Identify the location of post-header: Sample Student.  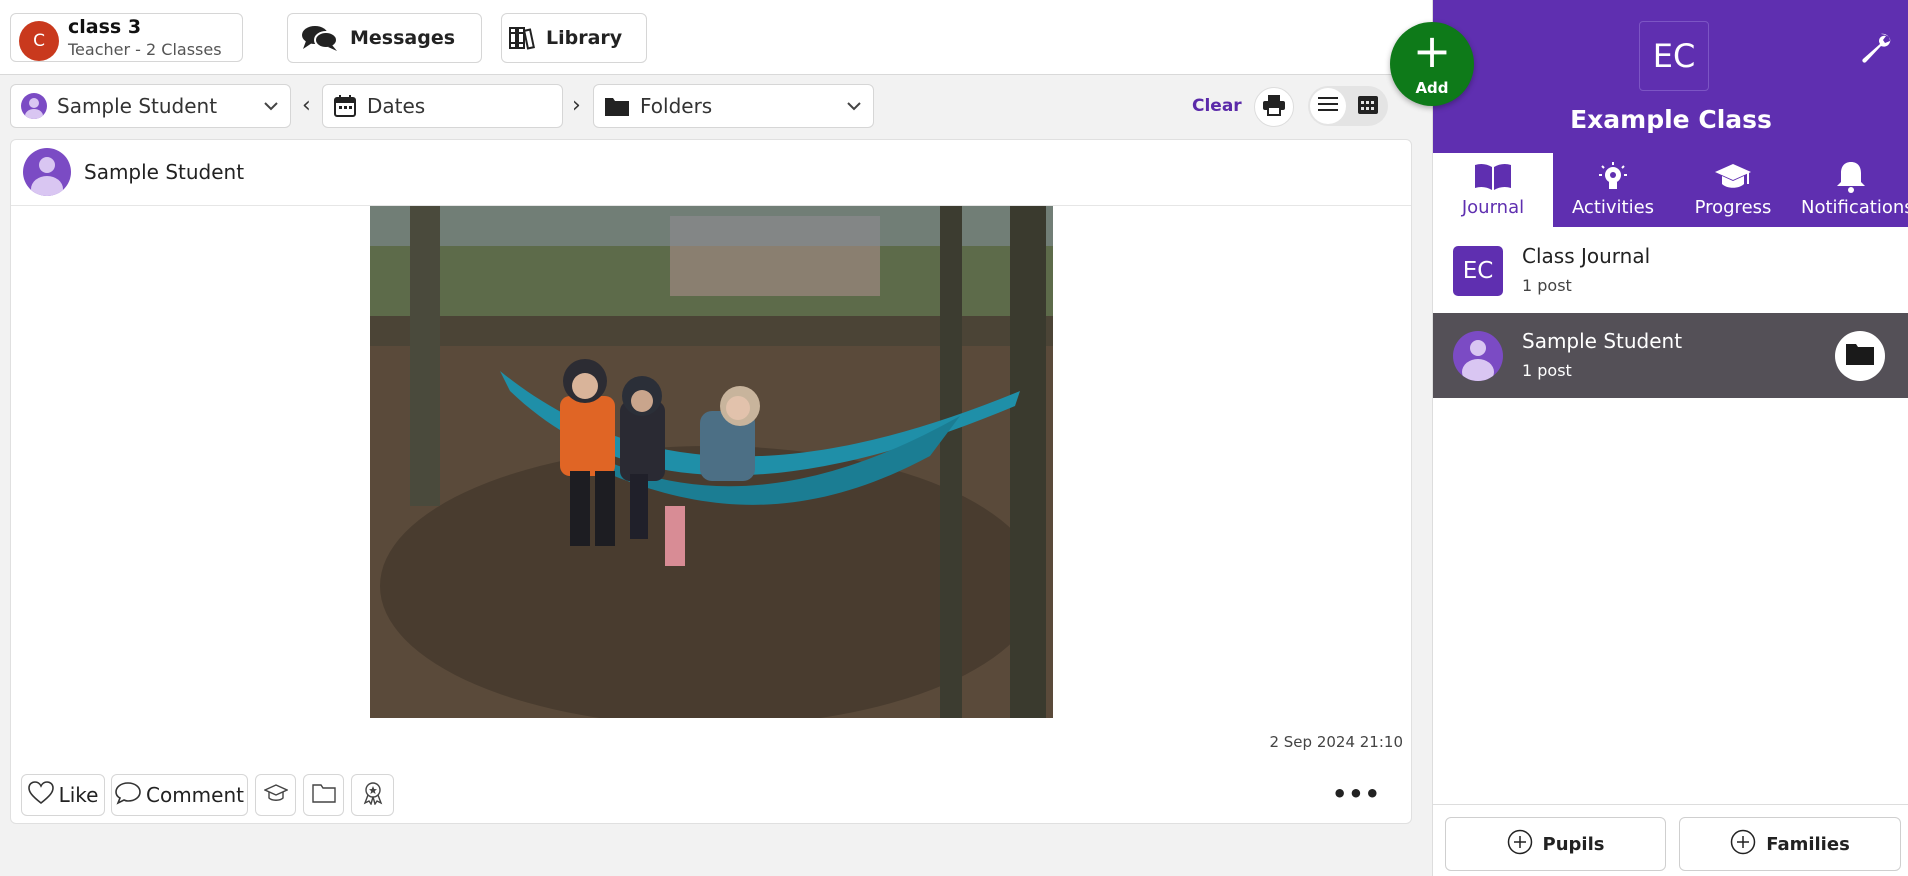
(711, 173).